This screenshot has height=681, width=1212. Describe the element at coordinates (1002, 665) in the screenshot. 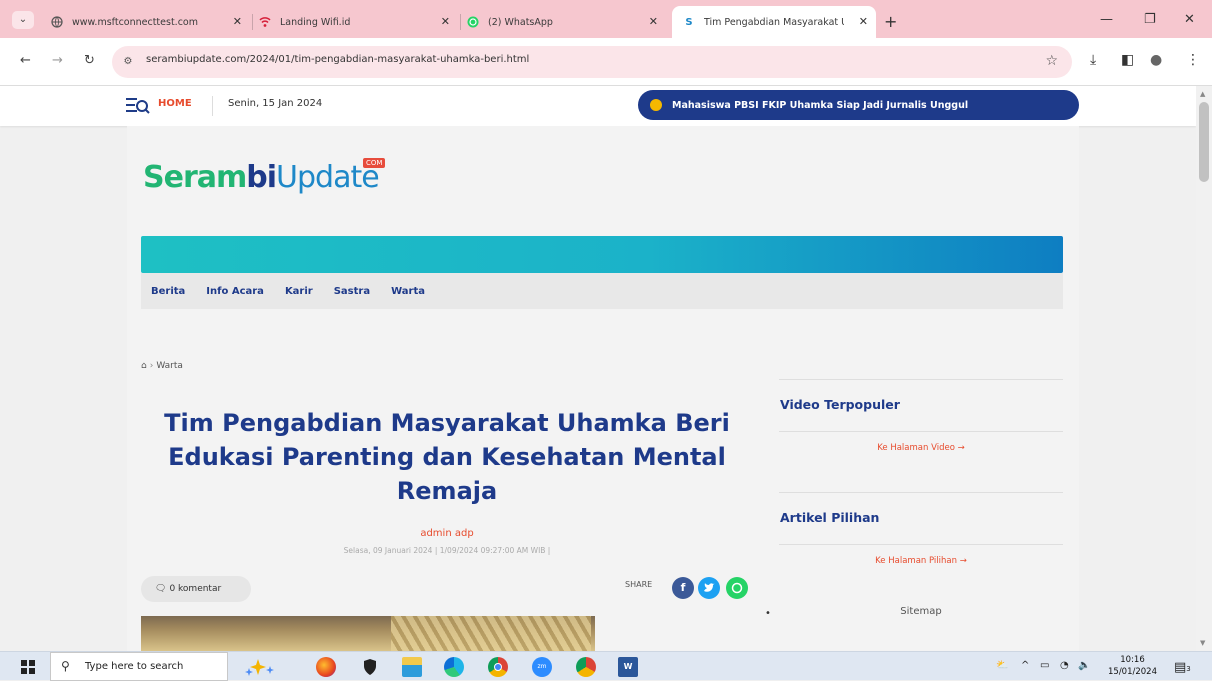

I see `weather-icon: ⛅` at that location.